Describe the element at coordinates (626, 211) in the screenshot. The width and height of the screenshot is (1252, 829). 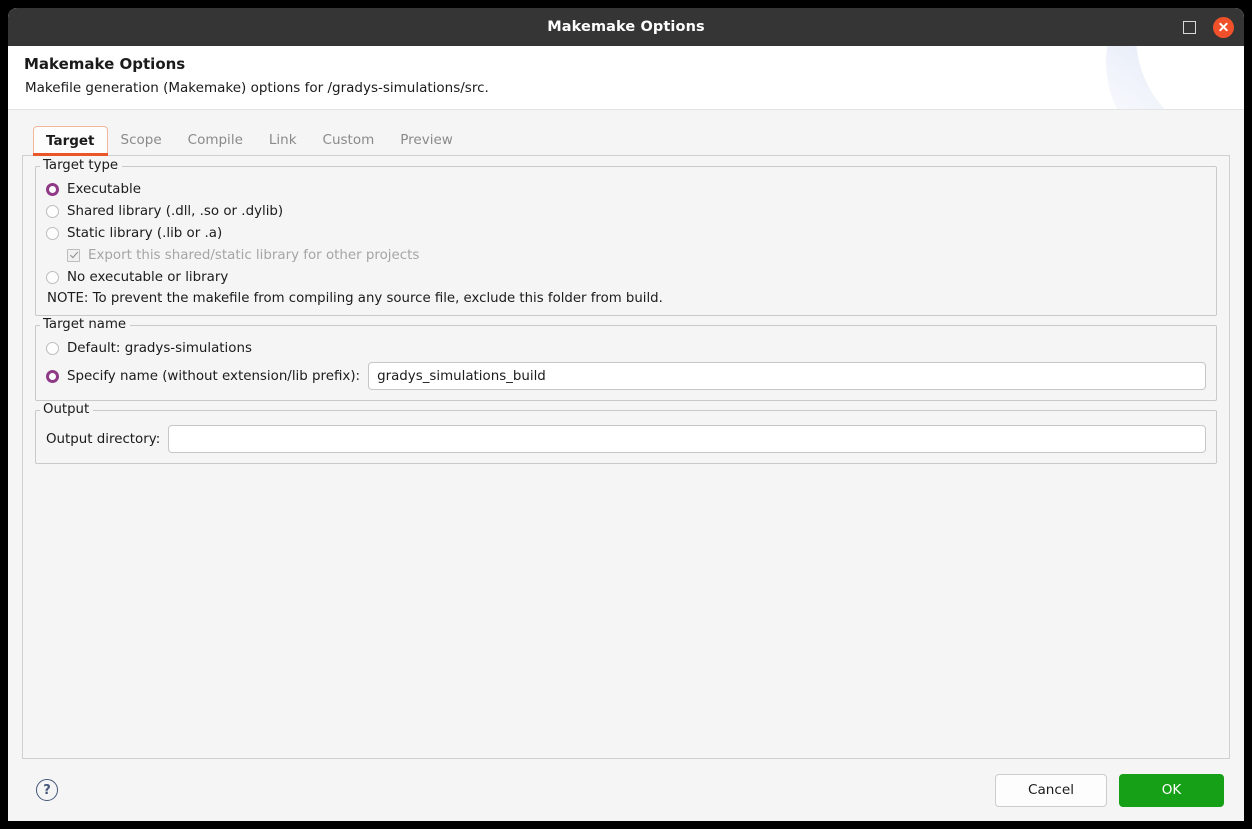
I see `radio-row-shared-library: Shared library (.dll, .so or .dylib)` at that location.